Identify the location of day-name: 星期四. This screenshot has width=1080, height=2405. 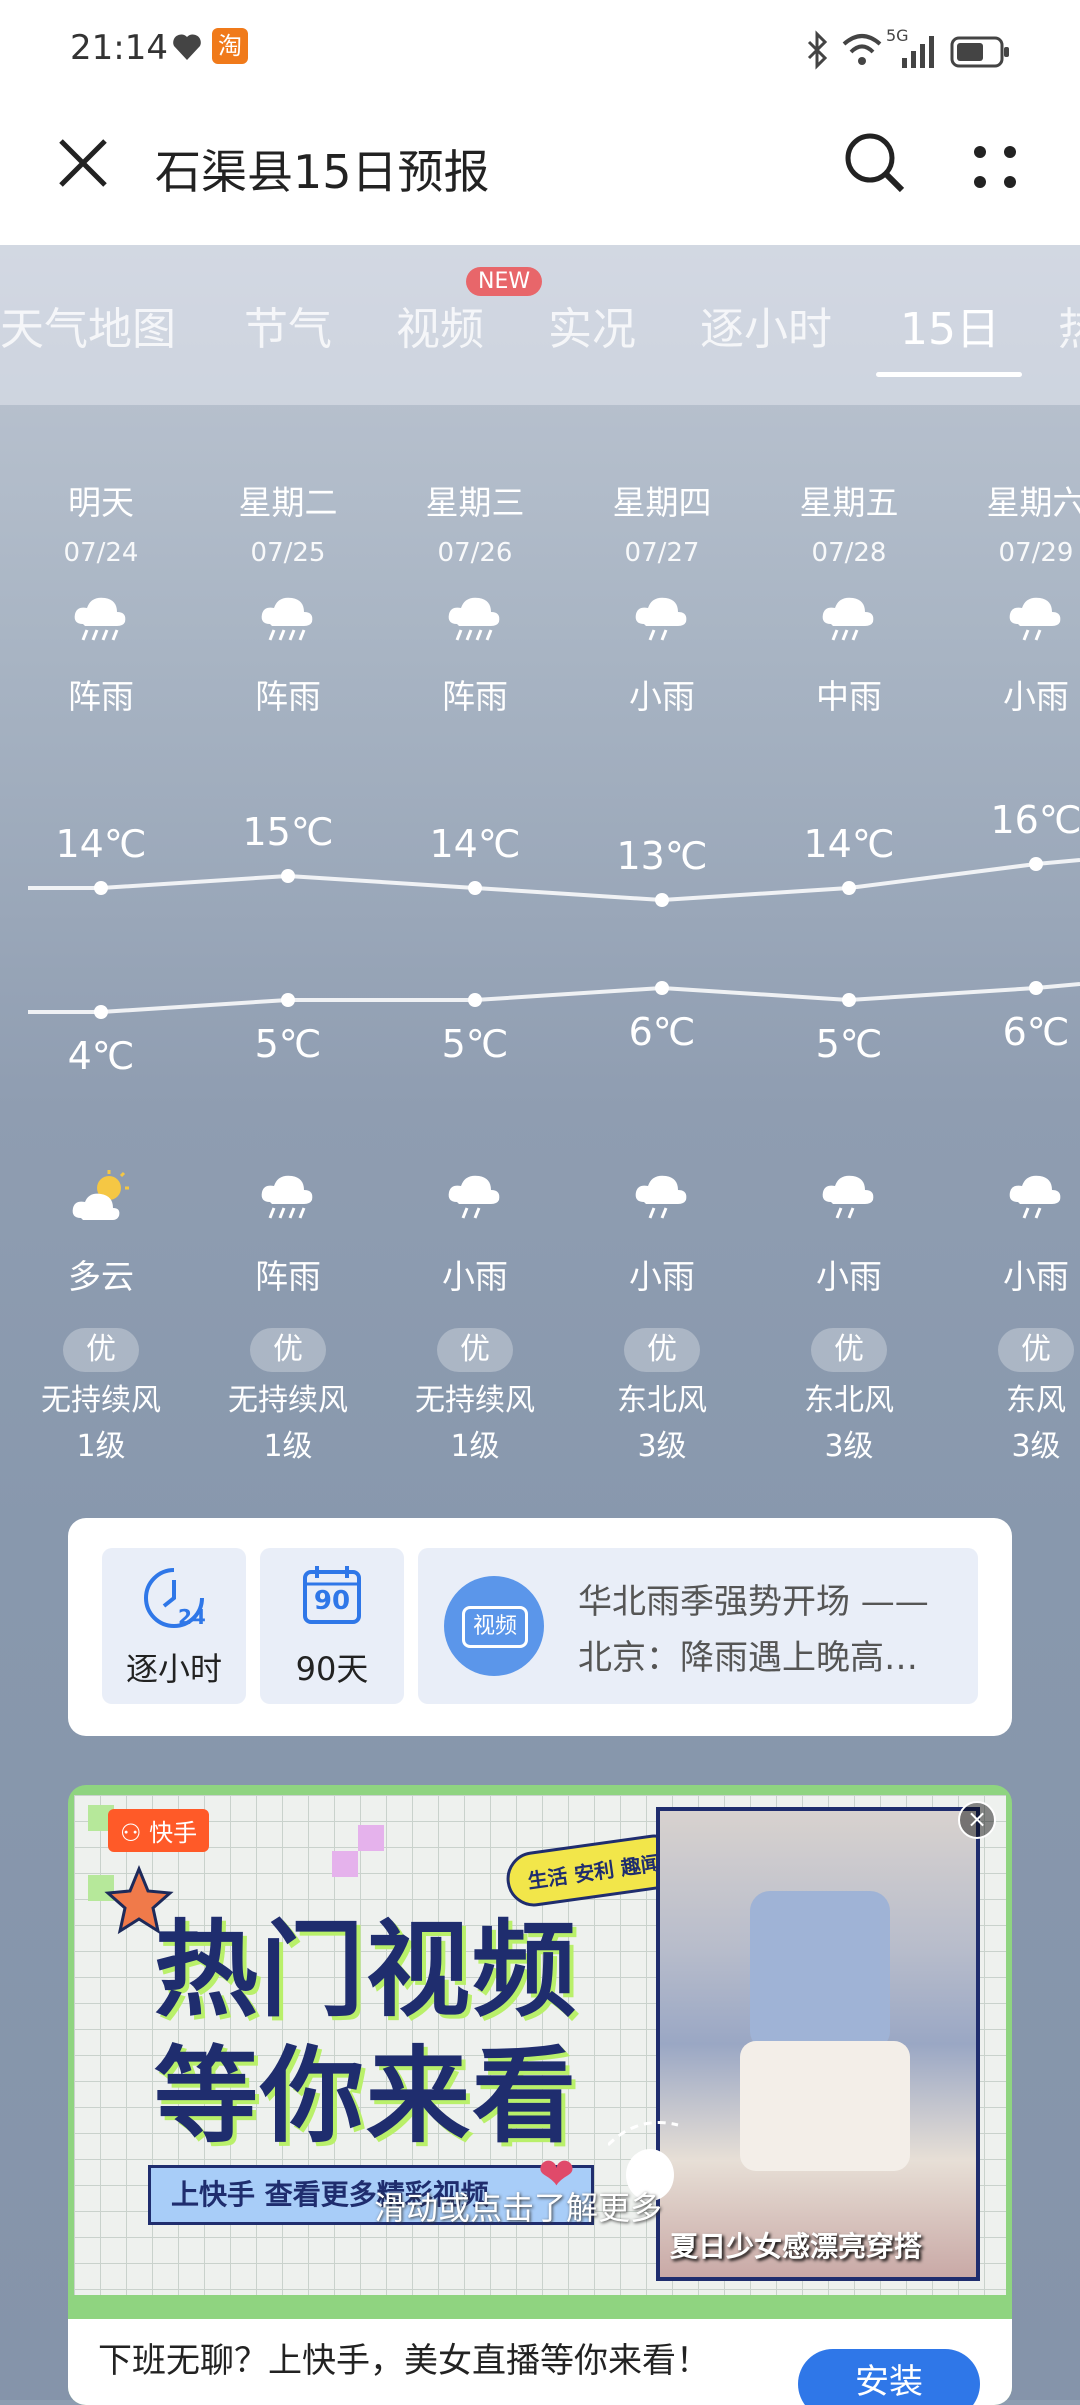
(662, 502).